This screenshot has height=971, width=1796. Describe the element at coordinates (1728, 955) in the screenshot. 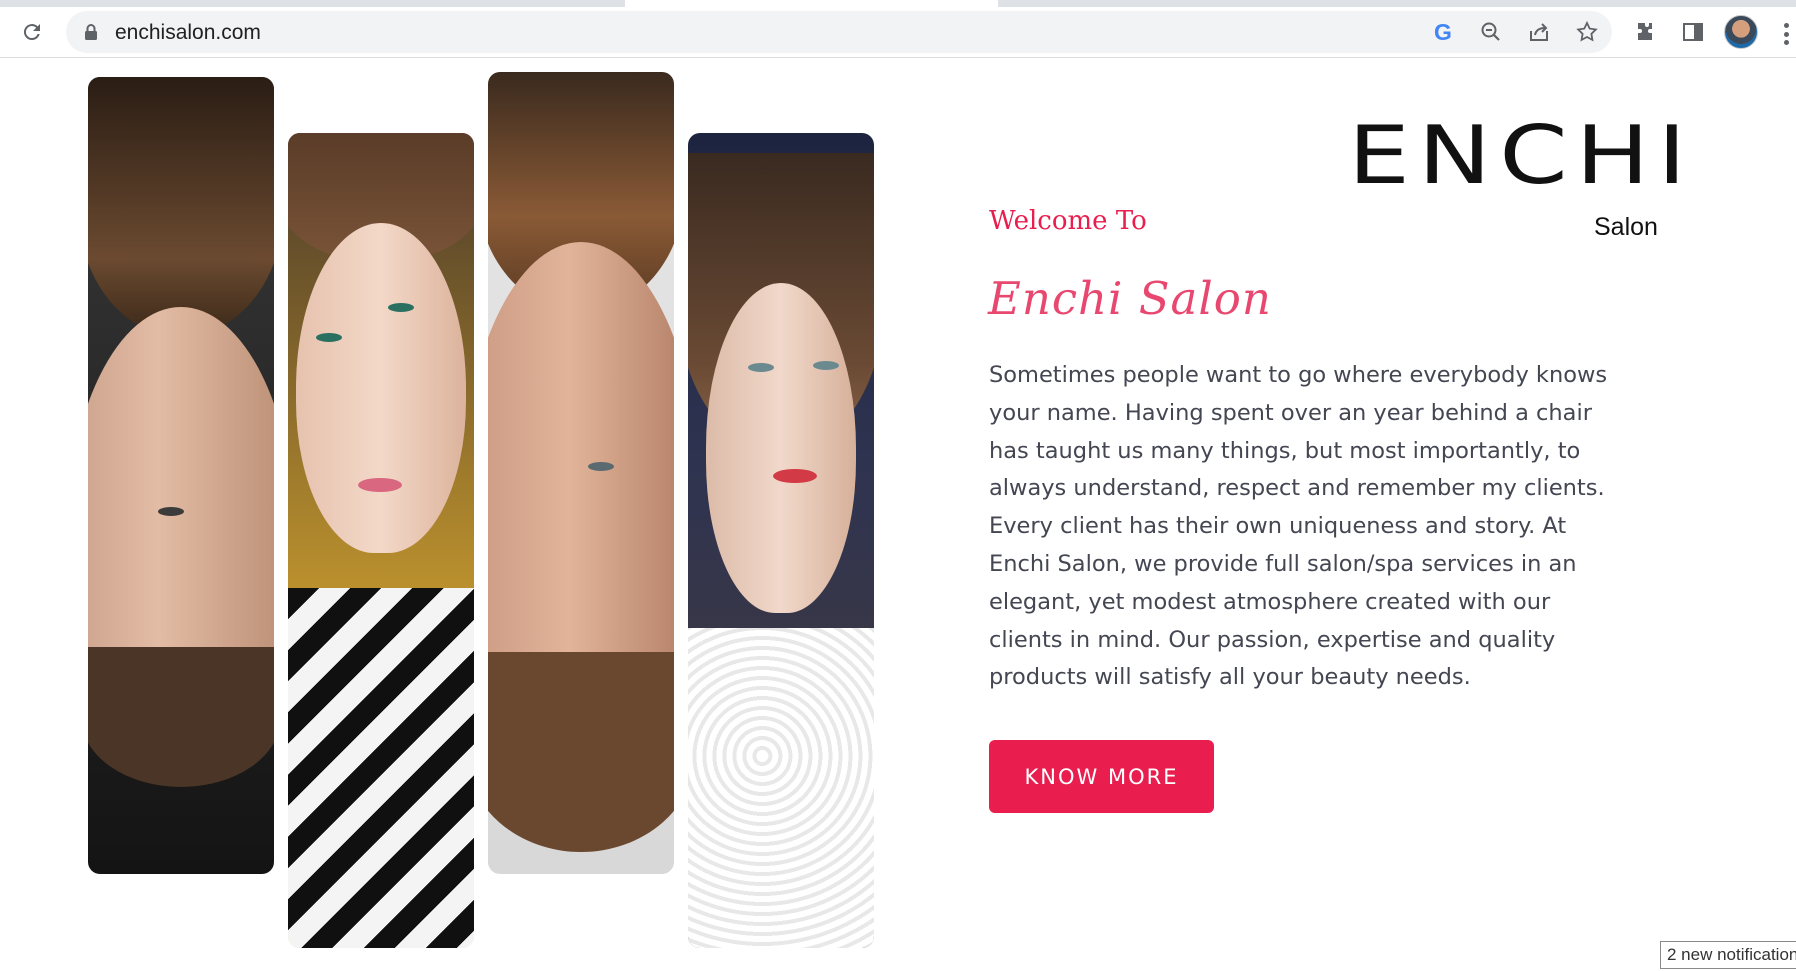

I see `notification-toast: 2 new notifications` at that location.